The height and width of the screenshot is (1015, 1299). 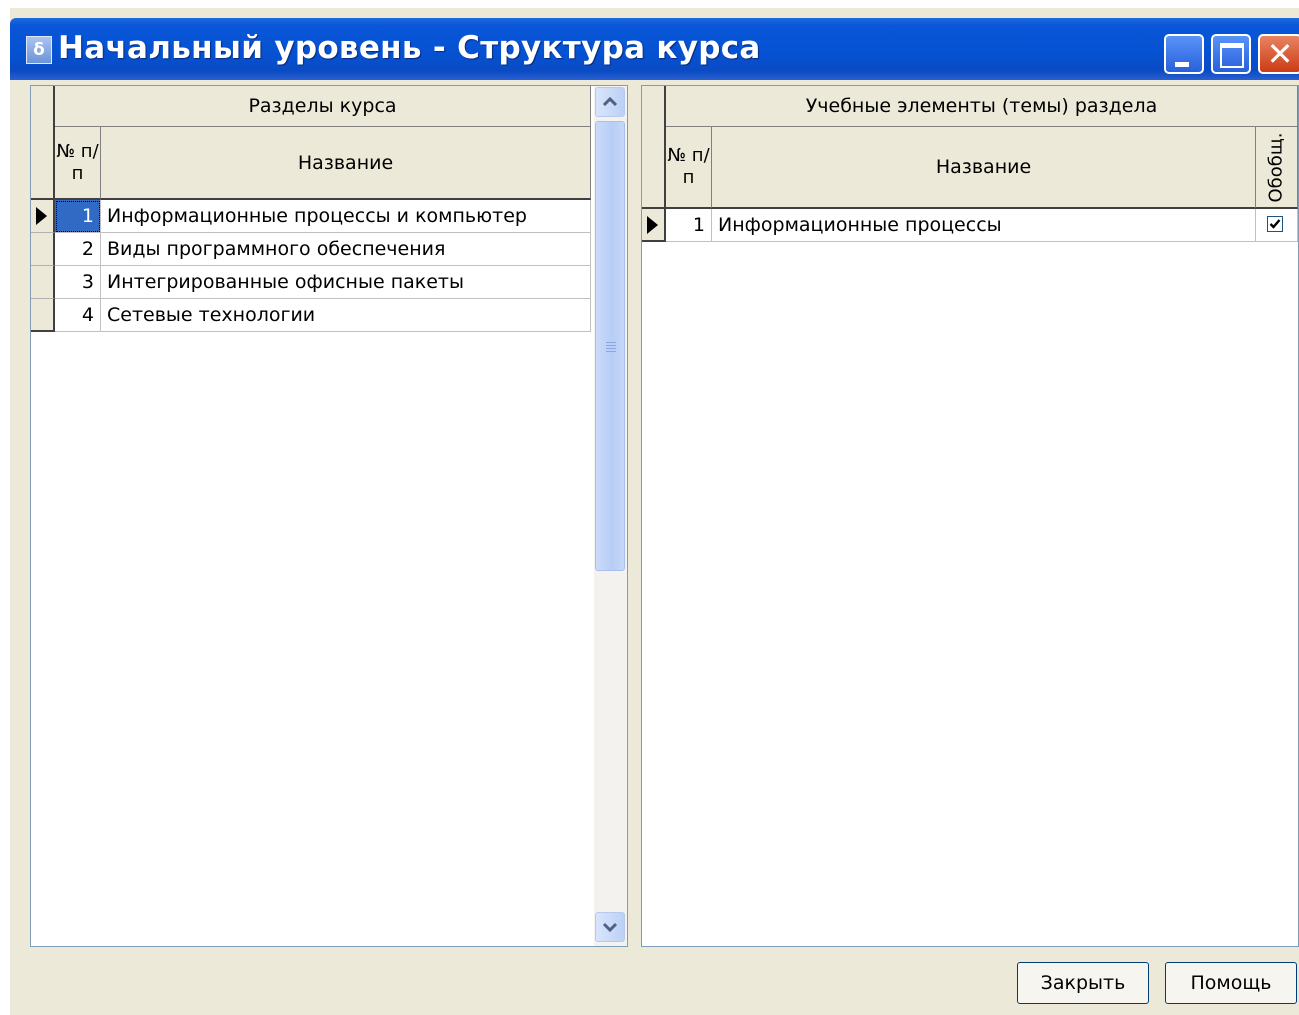 I want to click on sections-row-name: Виды программного обеспечения, so click(x=346, y=249).